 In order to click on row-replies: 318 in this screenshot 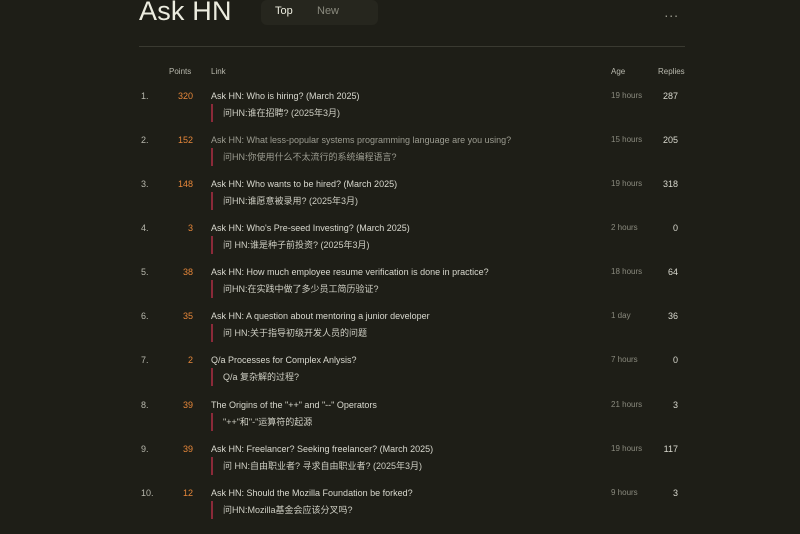, I will do `click(670, 184)`.